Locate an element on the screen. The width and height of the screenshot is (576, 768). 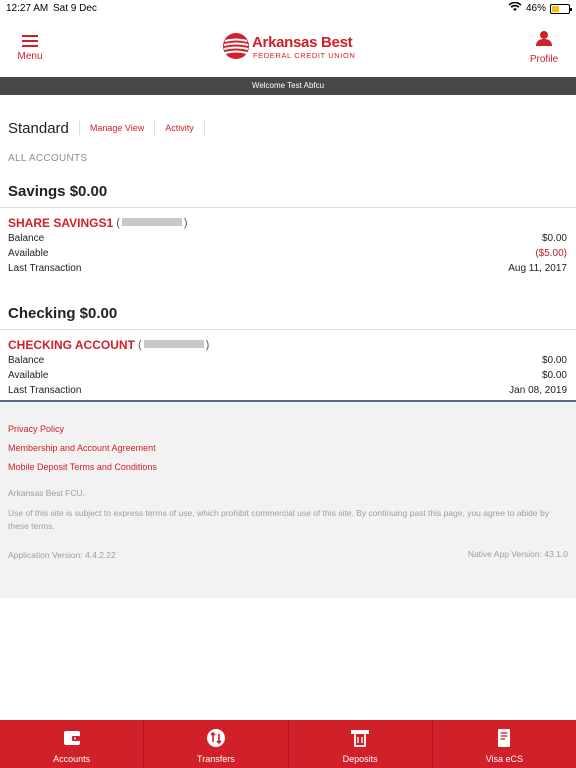
logo-subtitle: FEDERAL CREDIT UNION is located at coordinates (304, 55).